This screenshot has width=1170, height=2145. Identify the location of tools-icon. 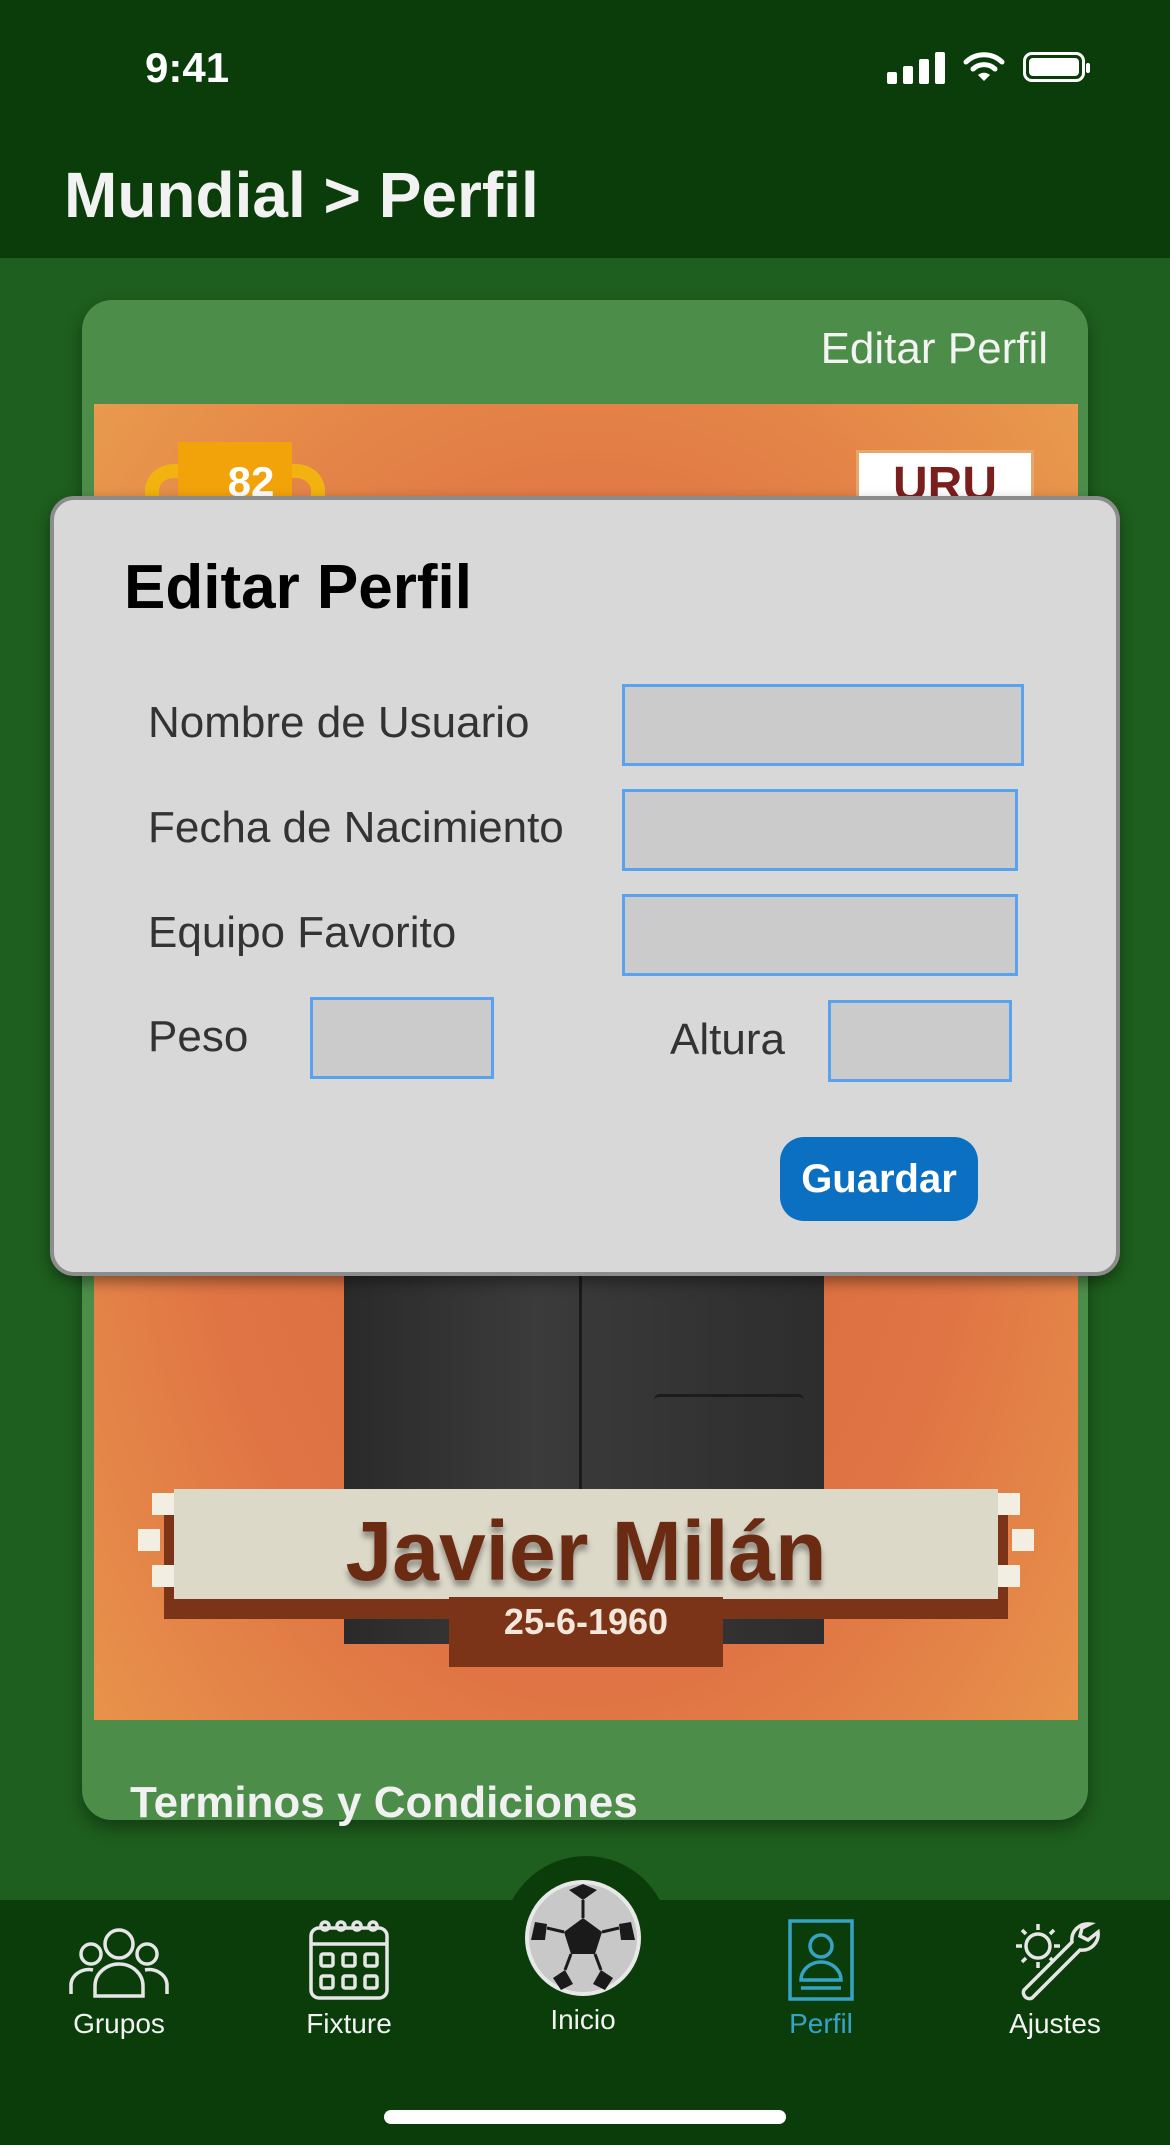
(1058, 1961).